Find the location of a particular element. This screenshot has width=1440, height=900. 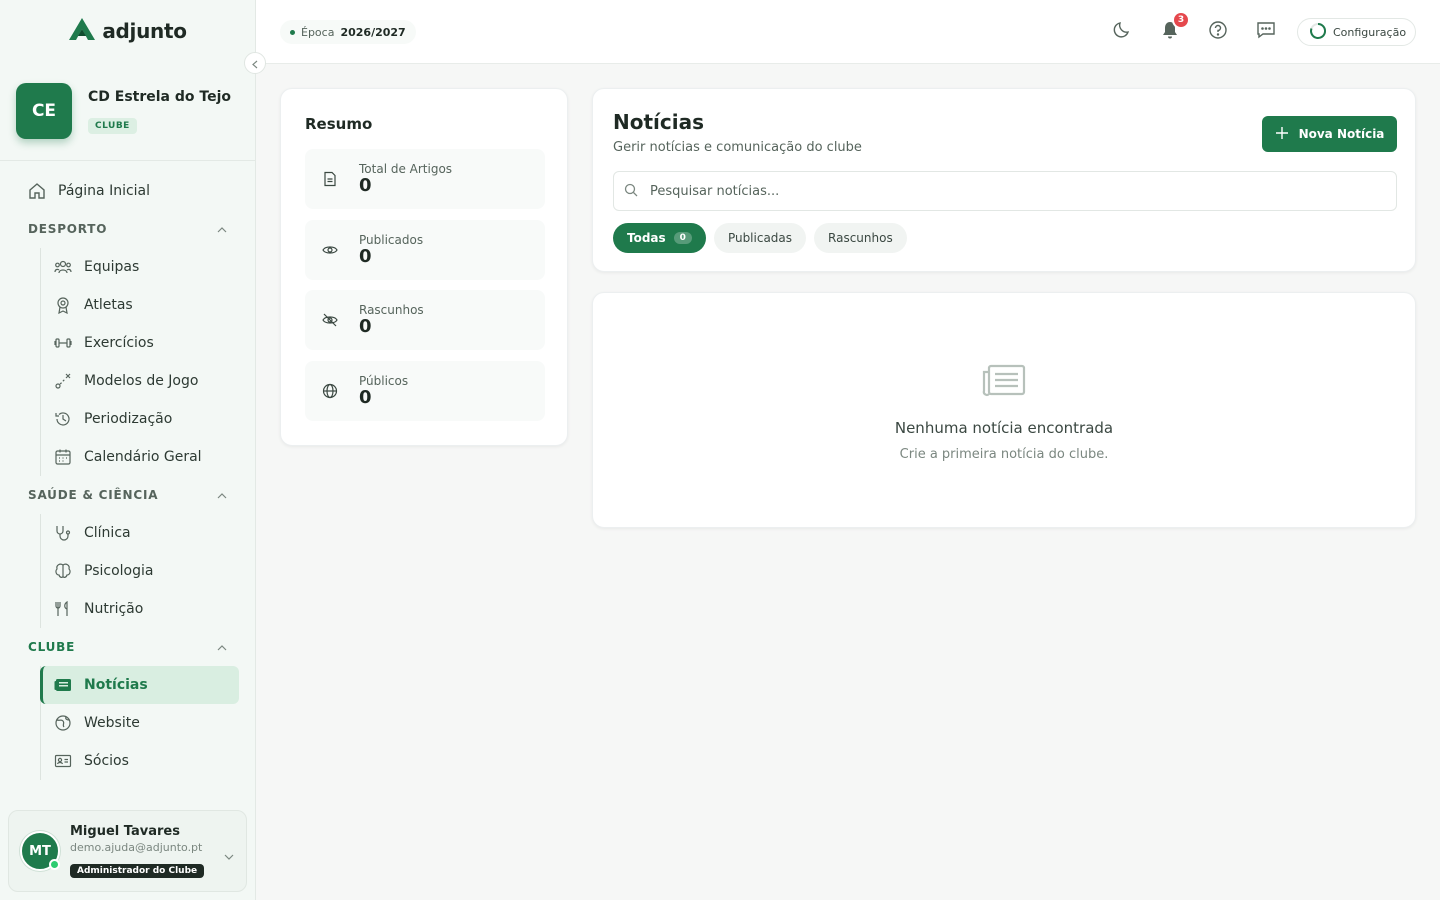

filter-drafts: Rascunhos is located at coordinates (860, 238).